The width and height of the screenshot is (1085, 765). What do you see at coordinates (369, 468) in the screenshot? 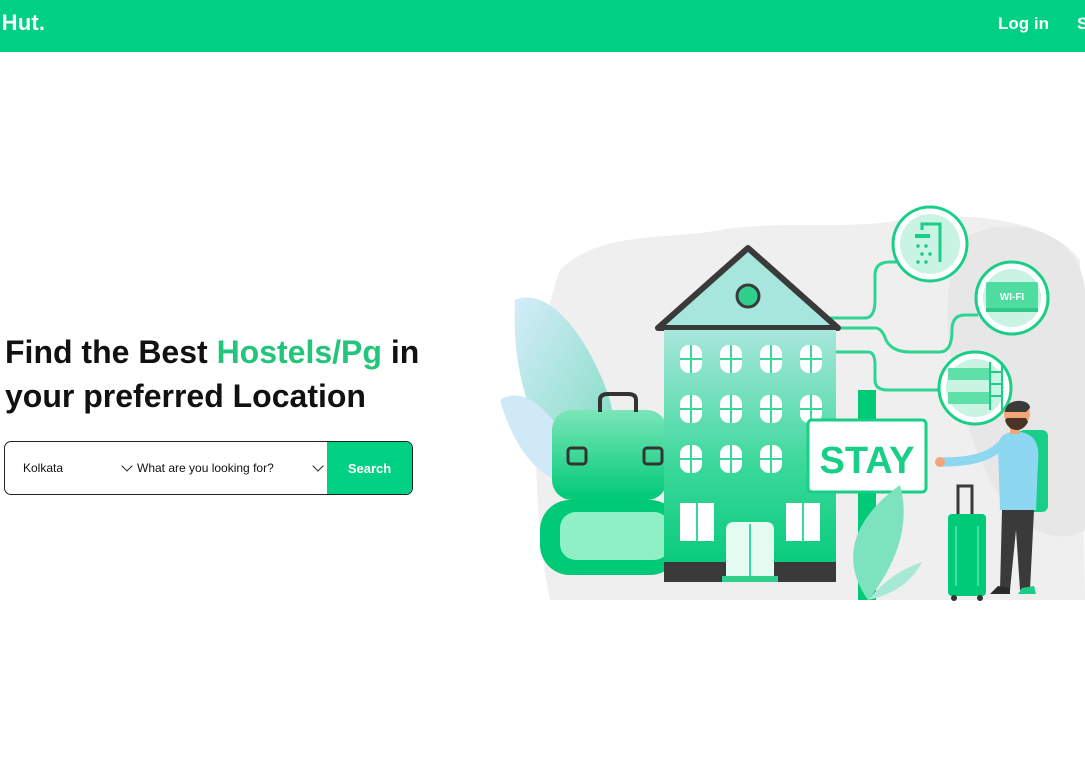
I see `search-button: Search` at bounding box center [369, 468].